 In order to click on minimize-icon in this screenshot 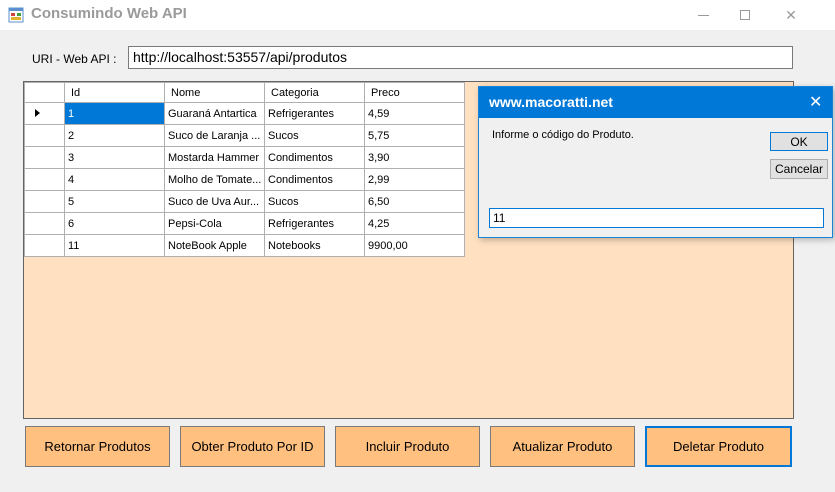, I will do `click(703, 15)`.